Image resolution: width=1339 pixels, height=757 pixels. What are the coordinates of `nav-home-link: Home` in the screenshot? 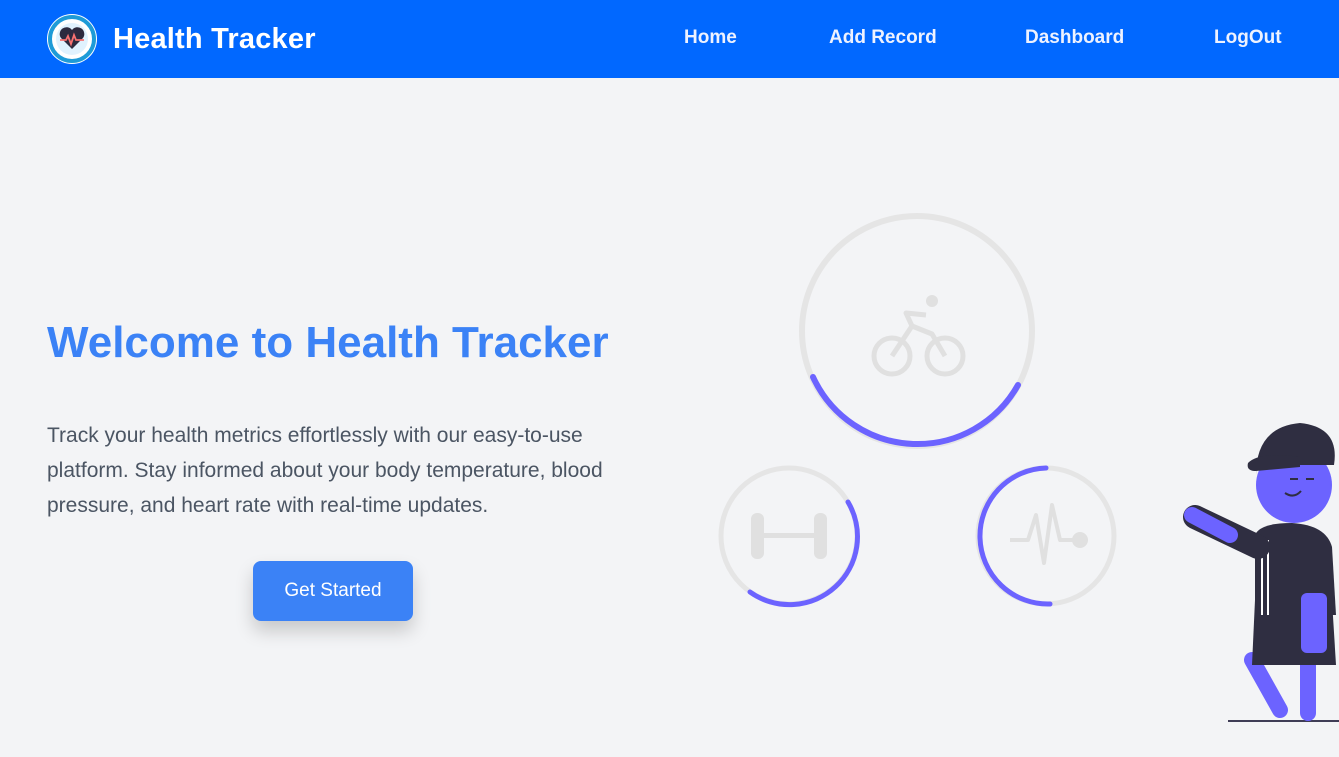 It's located at (710, 38).